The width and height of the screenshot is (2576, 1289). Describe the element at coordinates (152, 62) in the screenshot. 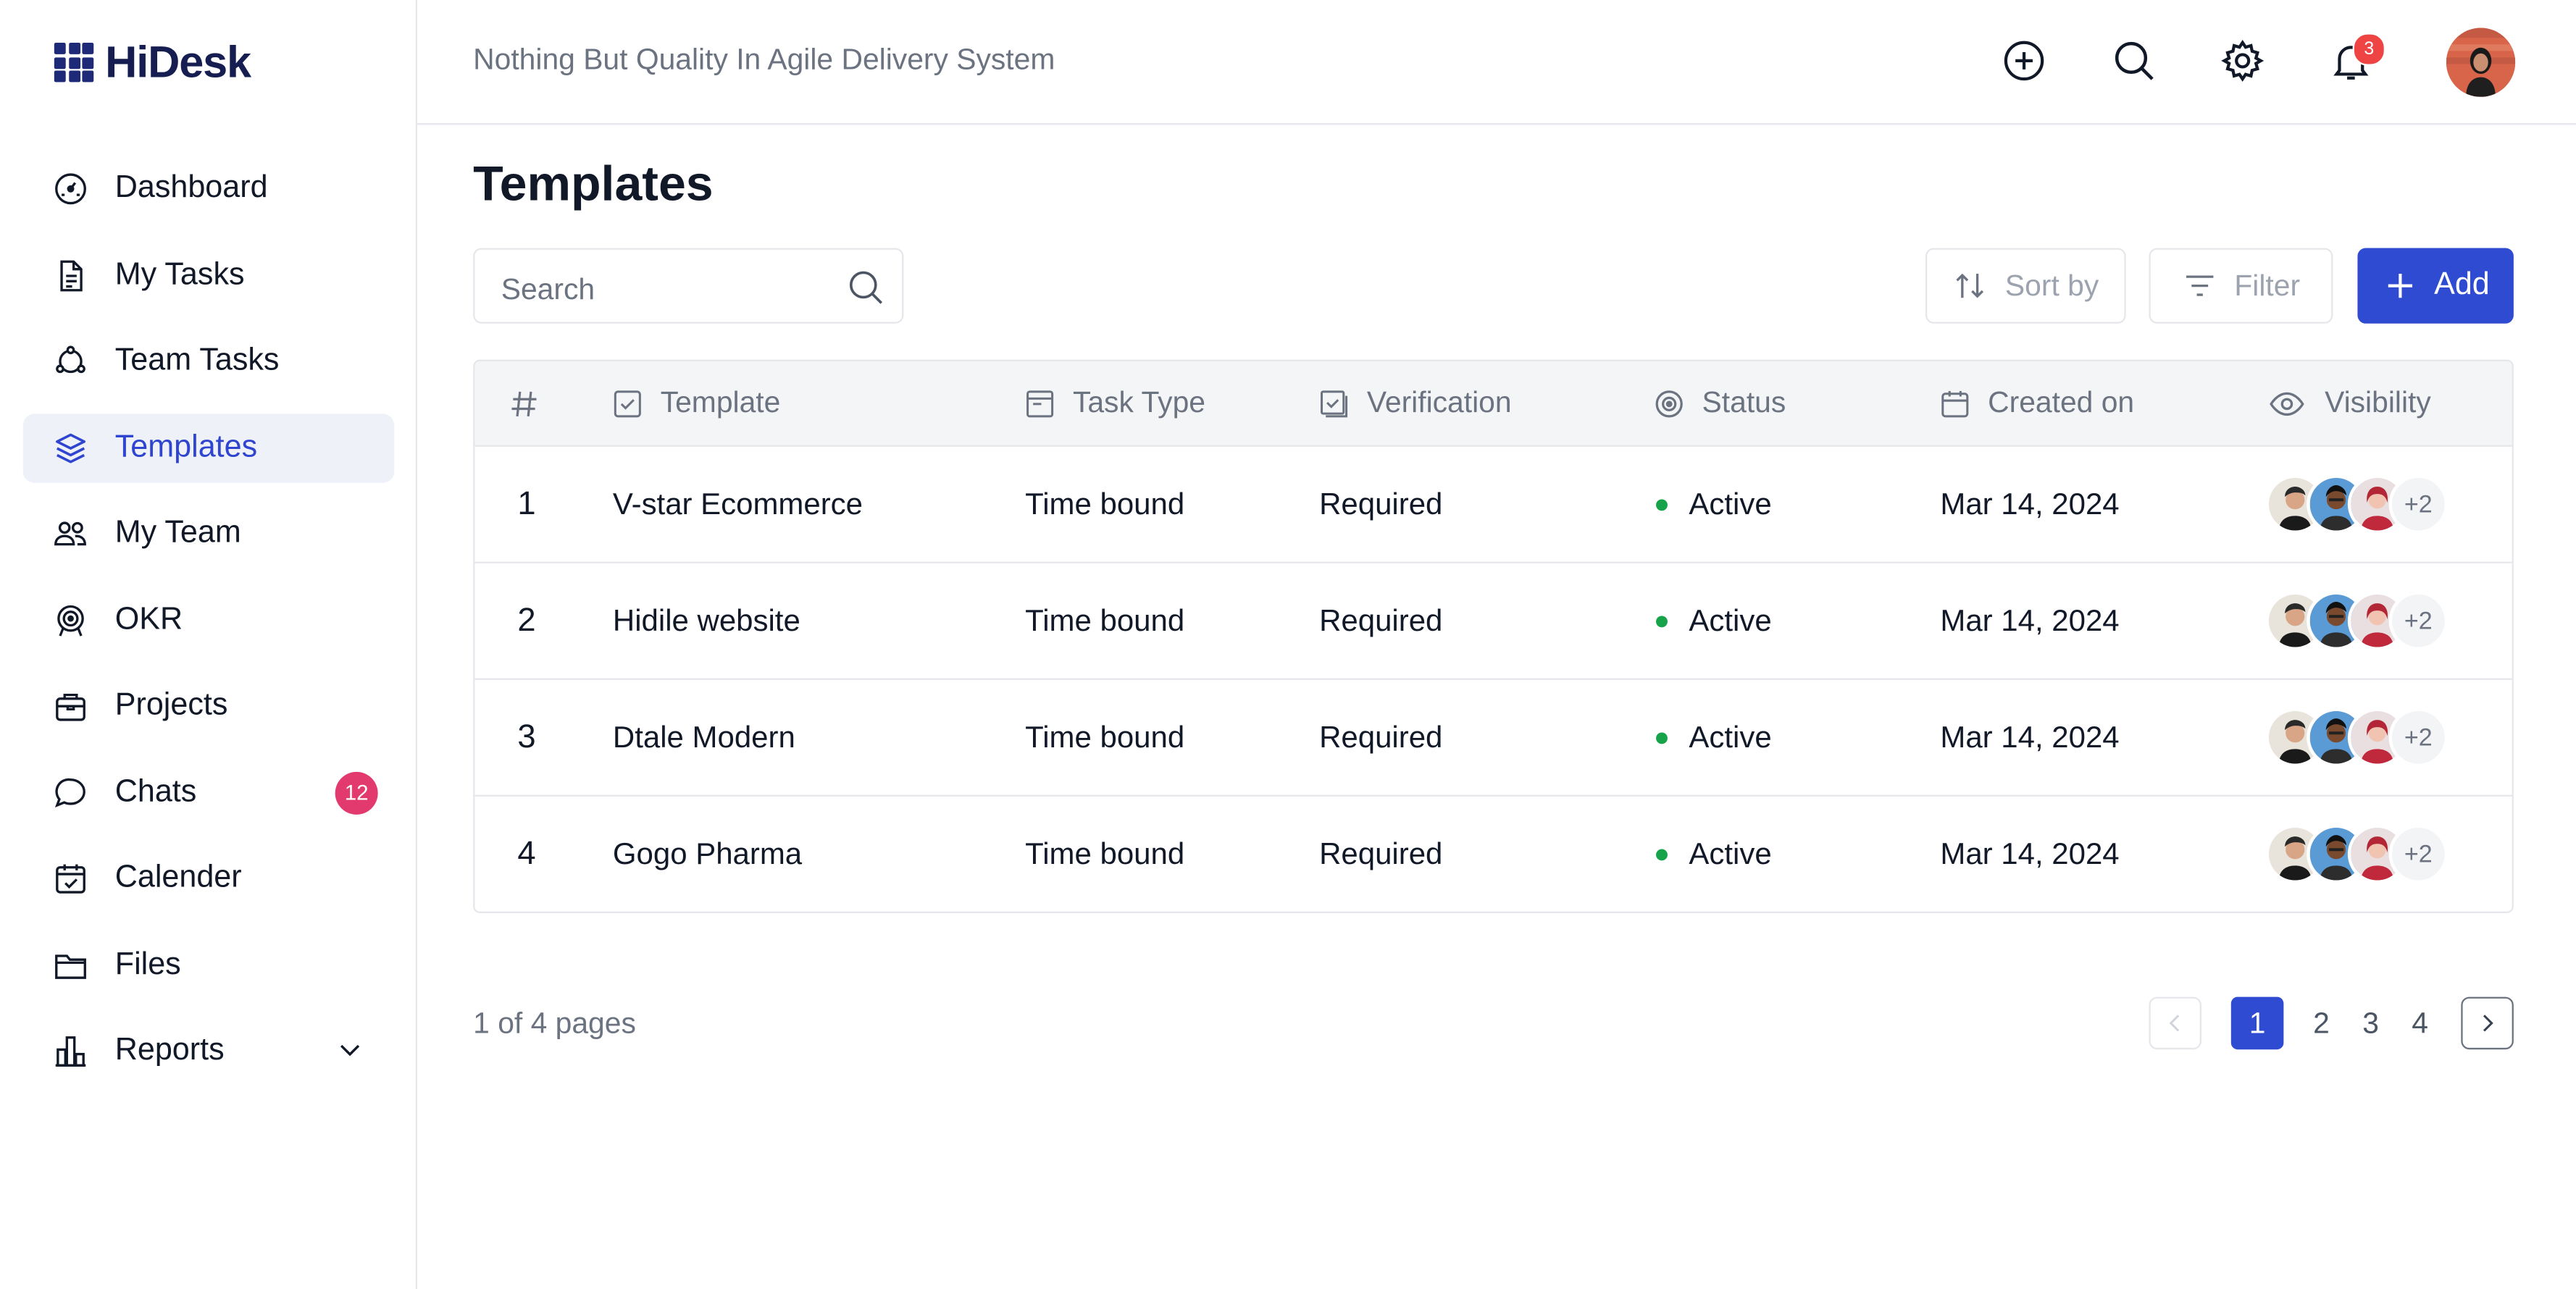

I see `logo: HiDesk` at that location.